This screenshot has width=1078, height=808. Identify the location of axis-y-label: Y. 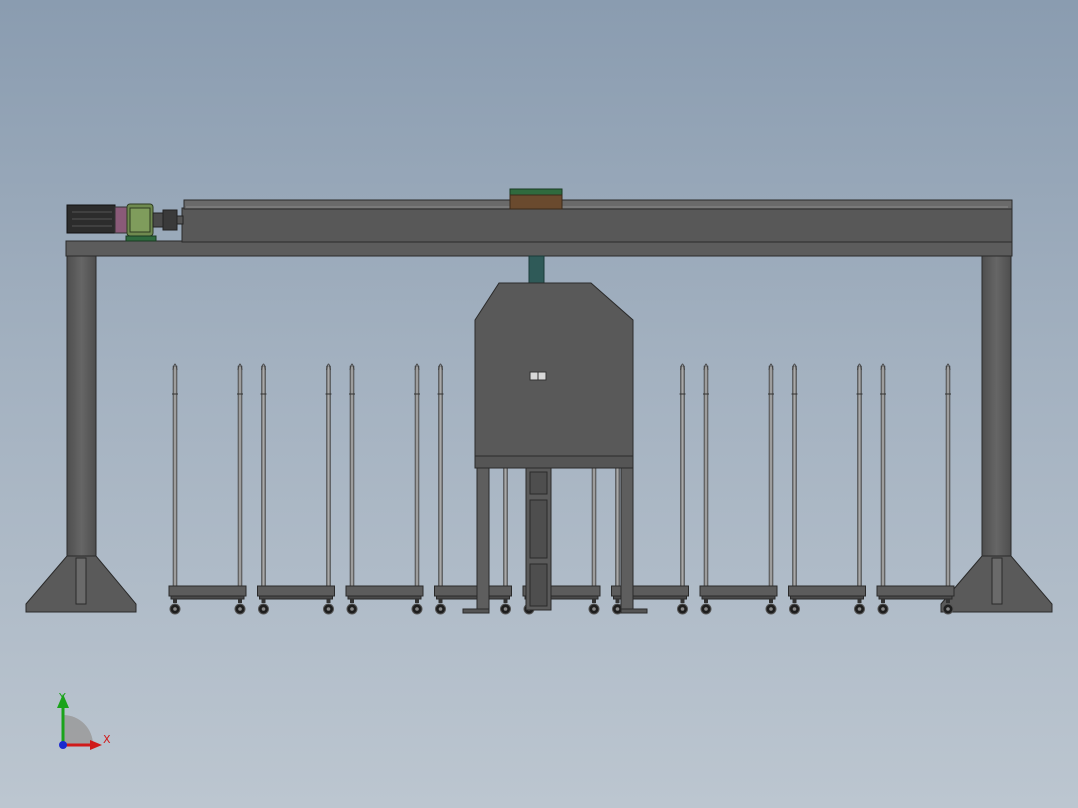
(62, 697).